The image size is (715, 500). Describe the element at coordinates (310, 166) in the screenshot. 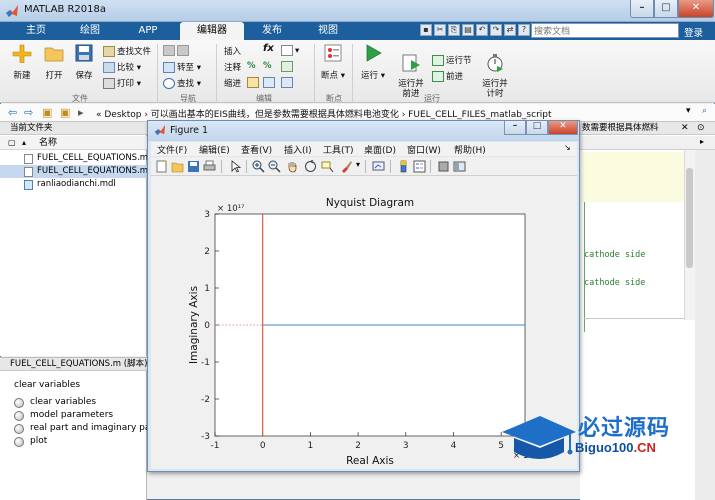

I see `rotate-3d-icon` at that location.